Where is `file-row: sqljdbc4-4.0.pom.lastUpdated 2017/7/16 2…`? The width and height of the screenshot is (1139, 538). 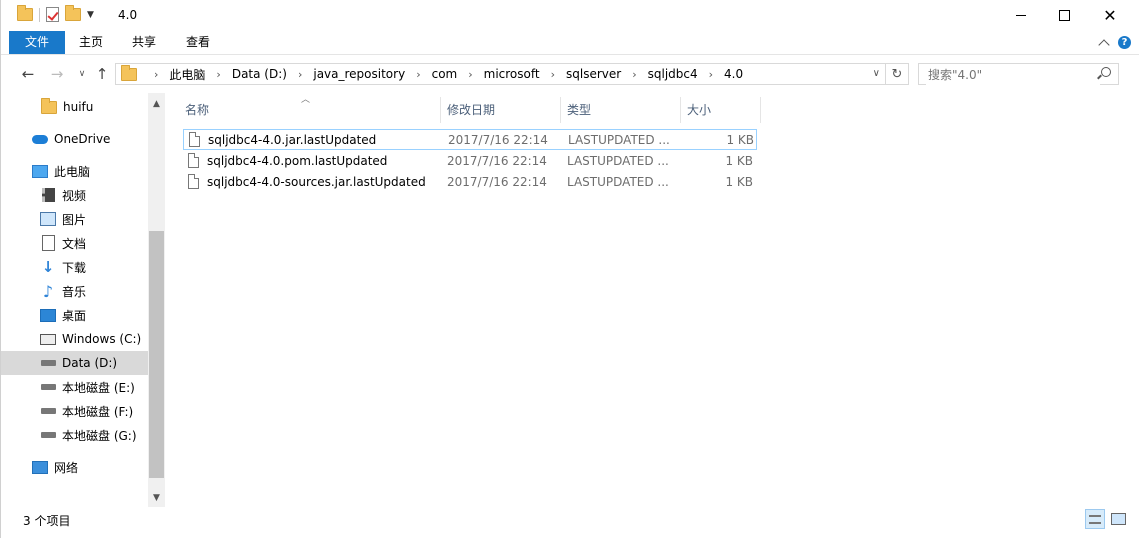 file-row: sqljdbc4-4.0.pom.lastUpdated 2017/7/16 2… is located at coordinates (470, 160).